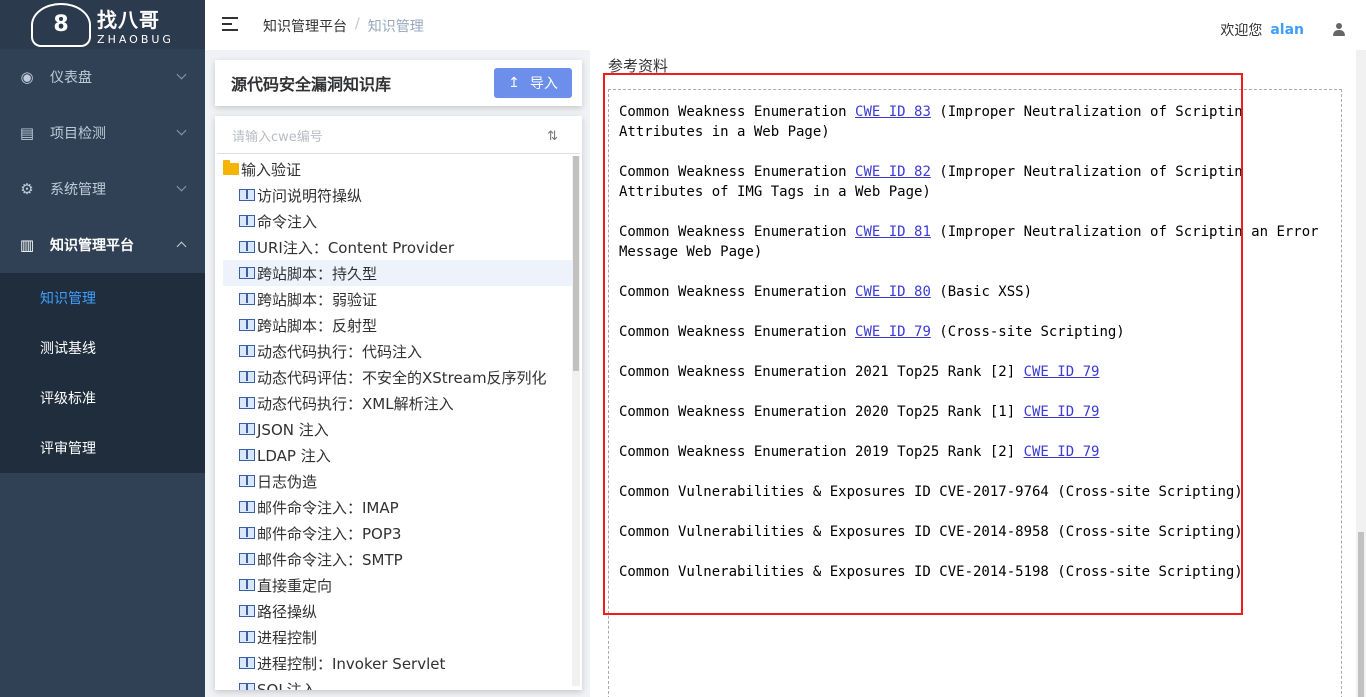  I want to click on menu-label: 项目检测, so click(78, 134).